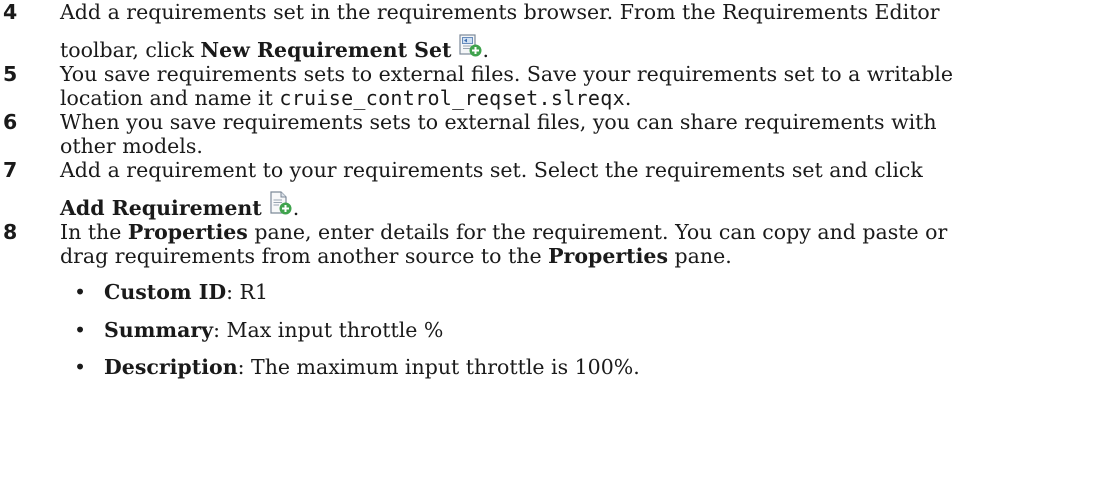 Image resolution: width=1116 pixels, height=504 pixels. What do you see at coordinates (281, 203) in the screenshot?
I see `add-requirement-icon` at bounding box center [281, 203].